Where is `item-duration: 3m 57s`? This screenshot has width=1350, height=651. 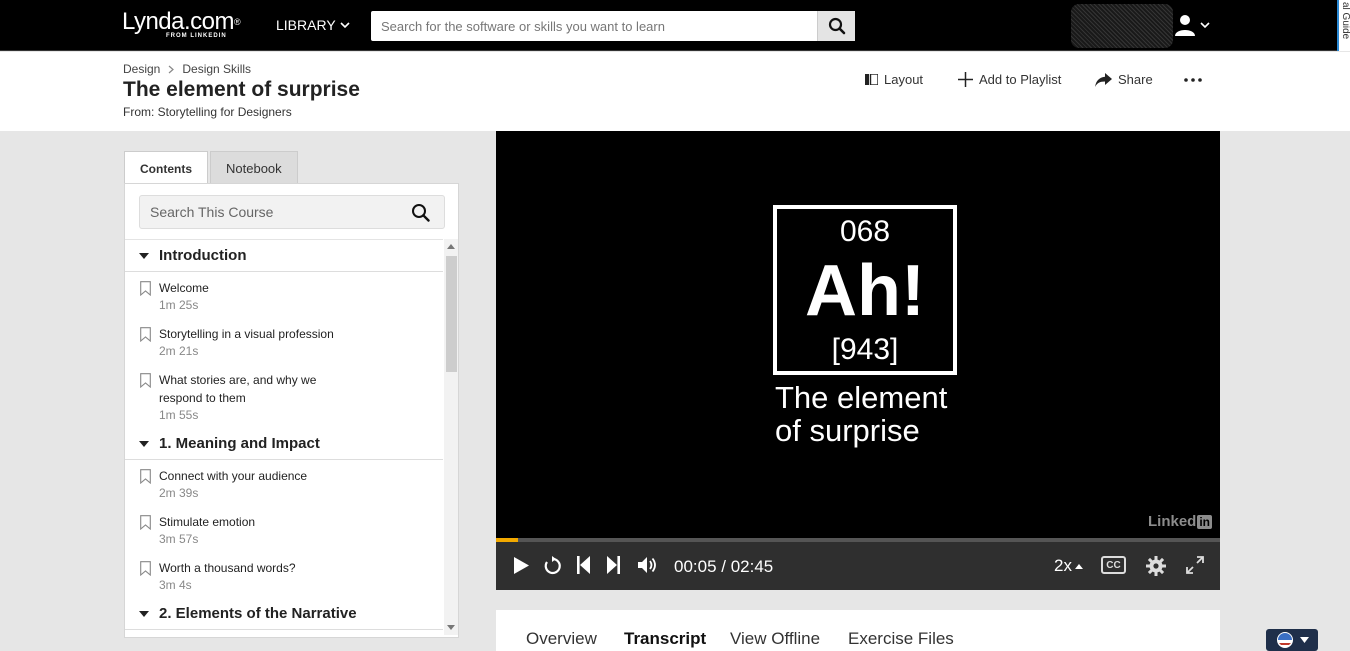
item-duration: 3m 57s is located at coordinates (179, 539).